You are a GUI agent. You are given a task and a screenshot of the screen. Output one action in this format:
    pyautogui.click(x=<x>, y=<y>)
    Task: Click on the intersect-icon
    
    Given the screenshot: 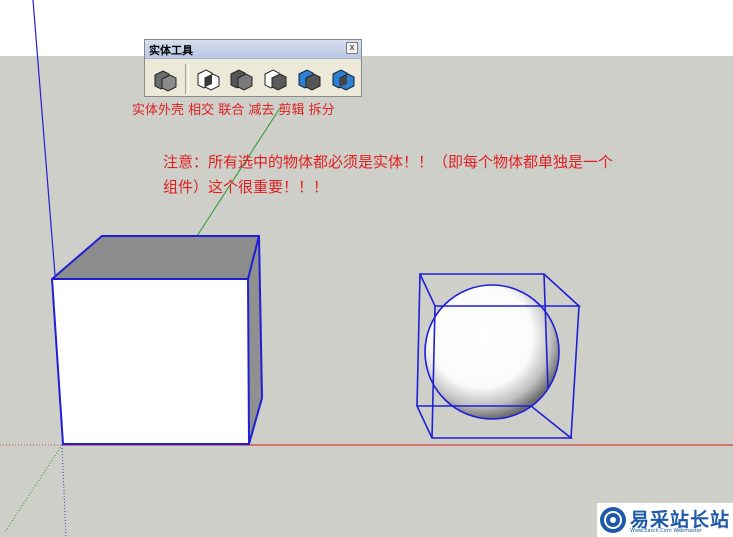 What is the action you would take?
    pyautogui.click(x=208, y=80)
    